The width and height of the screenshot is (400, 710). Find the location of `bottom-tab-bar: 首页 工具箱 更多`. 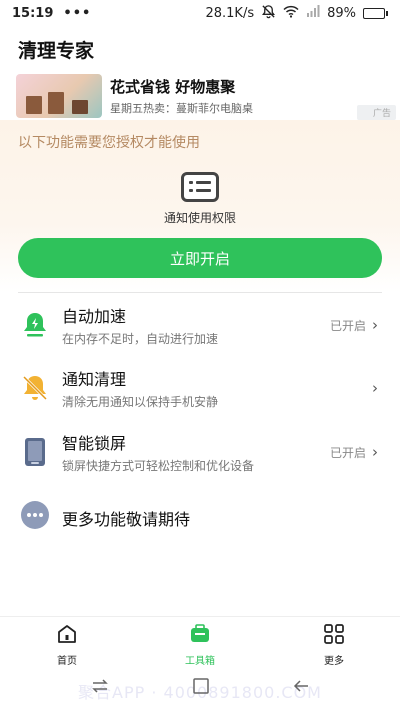

bottom-tab-bar: 首页 工具箱 更多 is located at coordinates (200, 641).